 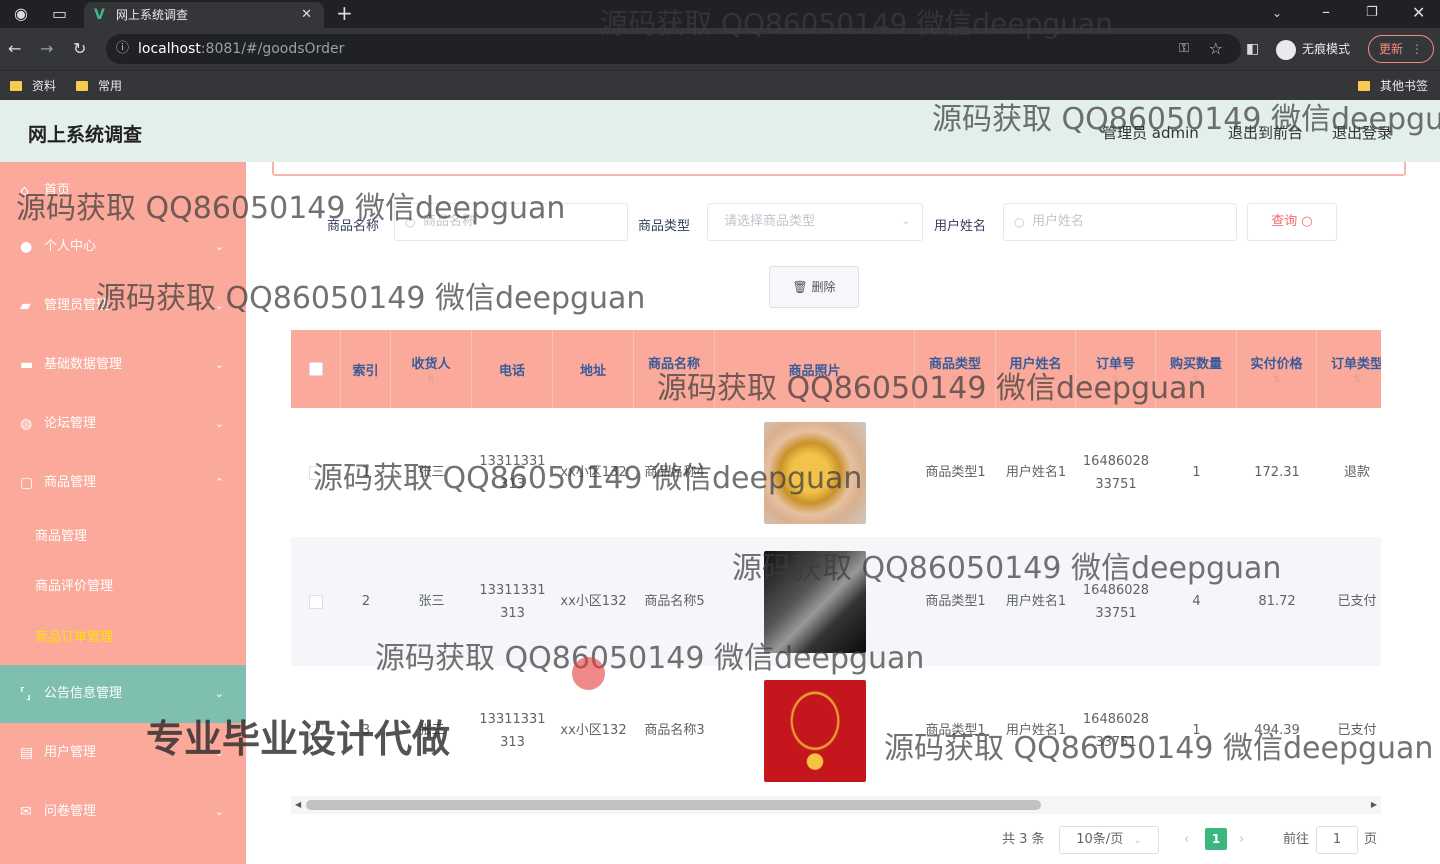 I want to click on delete-button: 🗑 删除, so click(x=814, y=287).